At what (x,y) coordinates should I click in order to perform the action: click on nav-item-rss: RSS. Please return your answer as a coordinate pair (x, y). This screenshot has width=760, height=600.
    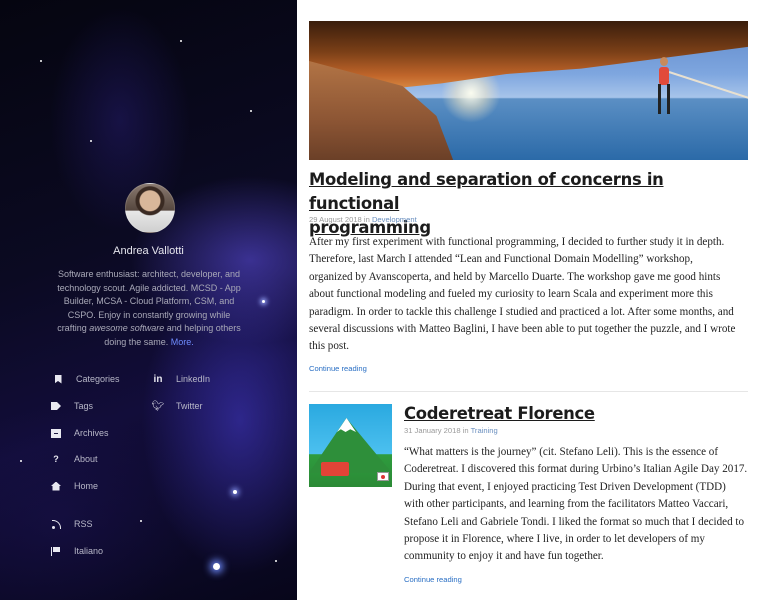
    Looking at the image, I should click on (71, 524).